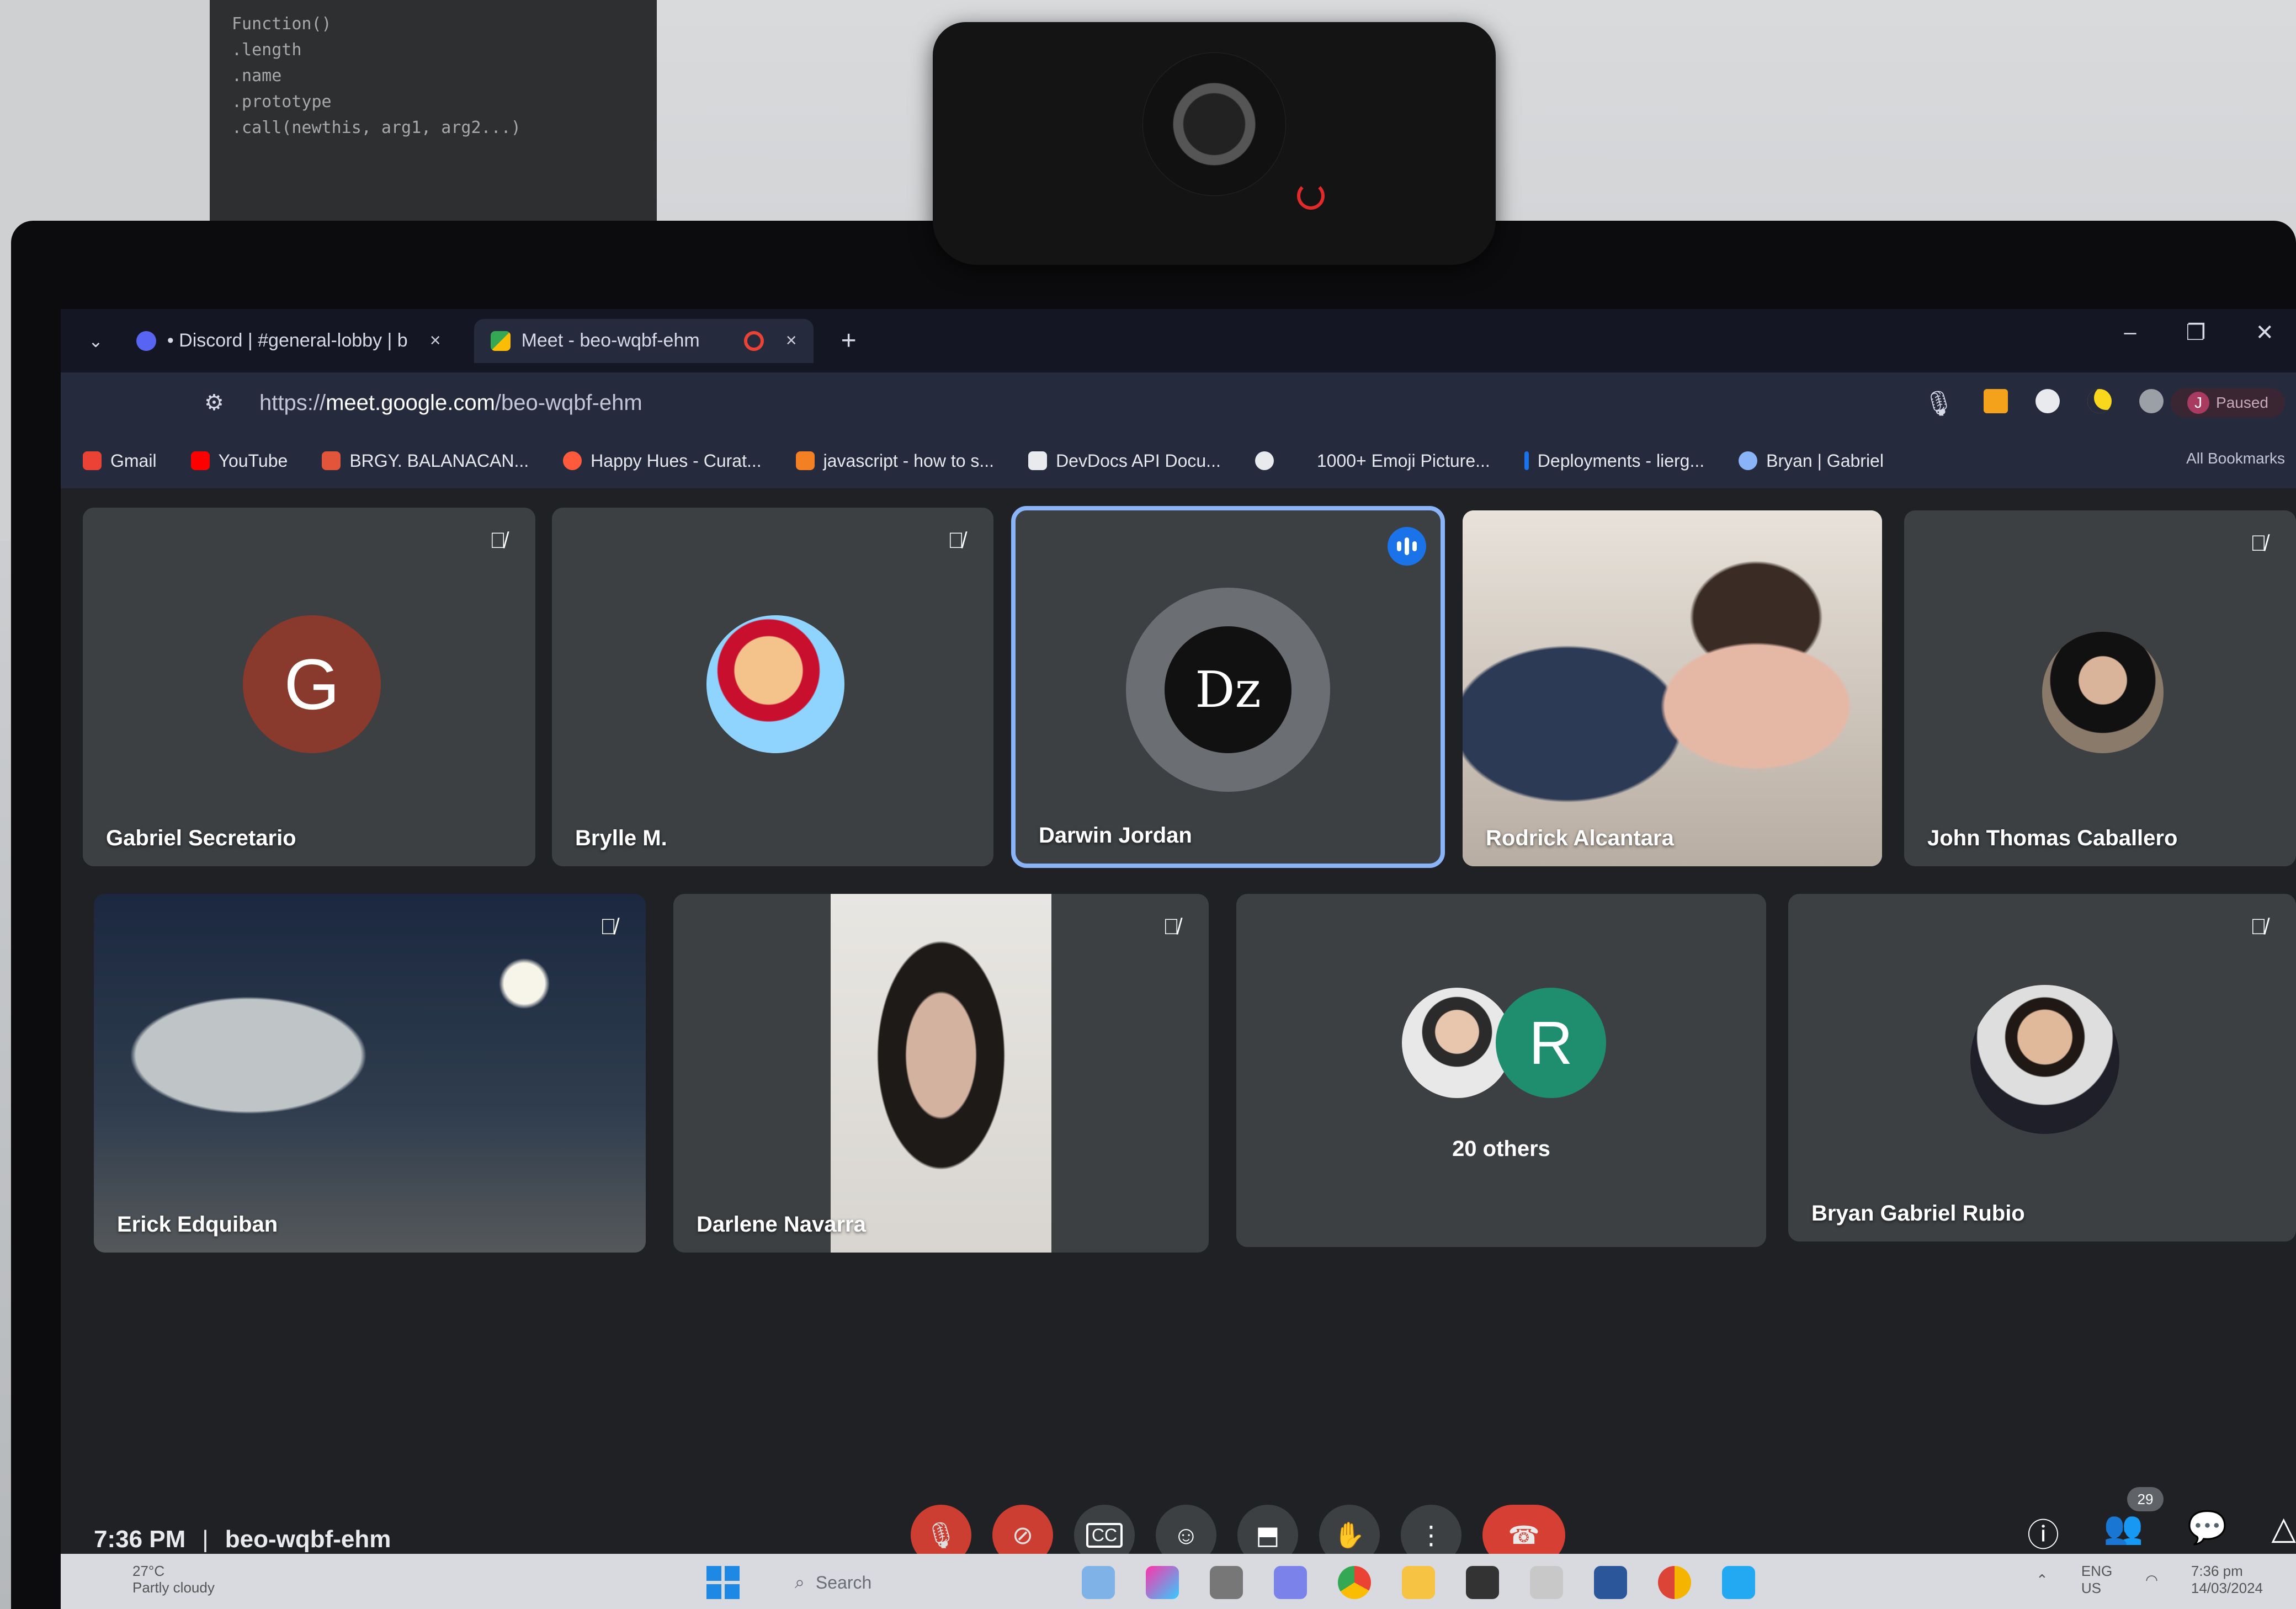  I want to click on participant-tile: G 🎙̸ Gabriel Secretario, so click(309, 687).